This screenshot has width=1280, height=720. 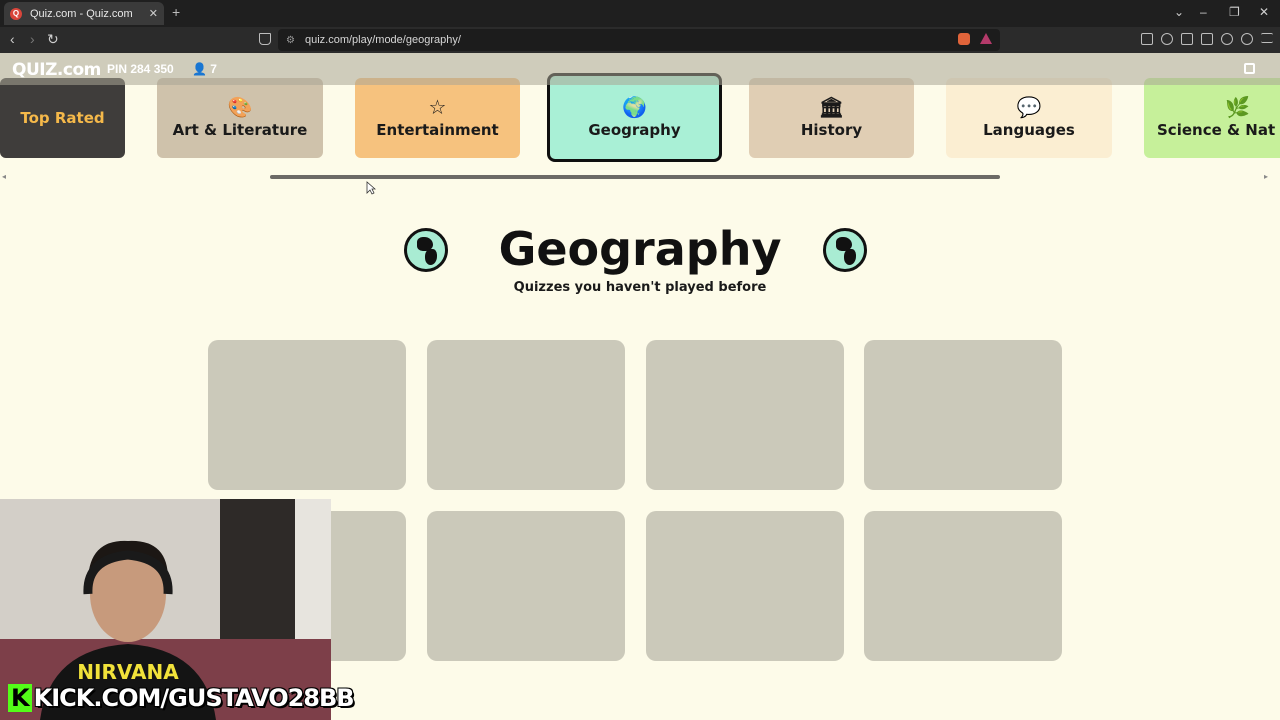 What do you see at coordinates (382, 40) in the screenshot?
I see `url-text: quiz.com/play/mode/geography/` at bounding box center [382, 40].